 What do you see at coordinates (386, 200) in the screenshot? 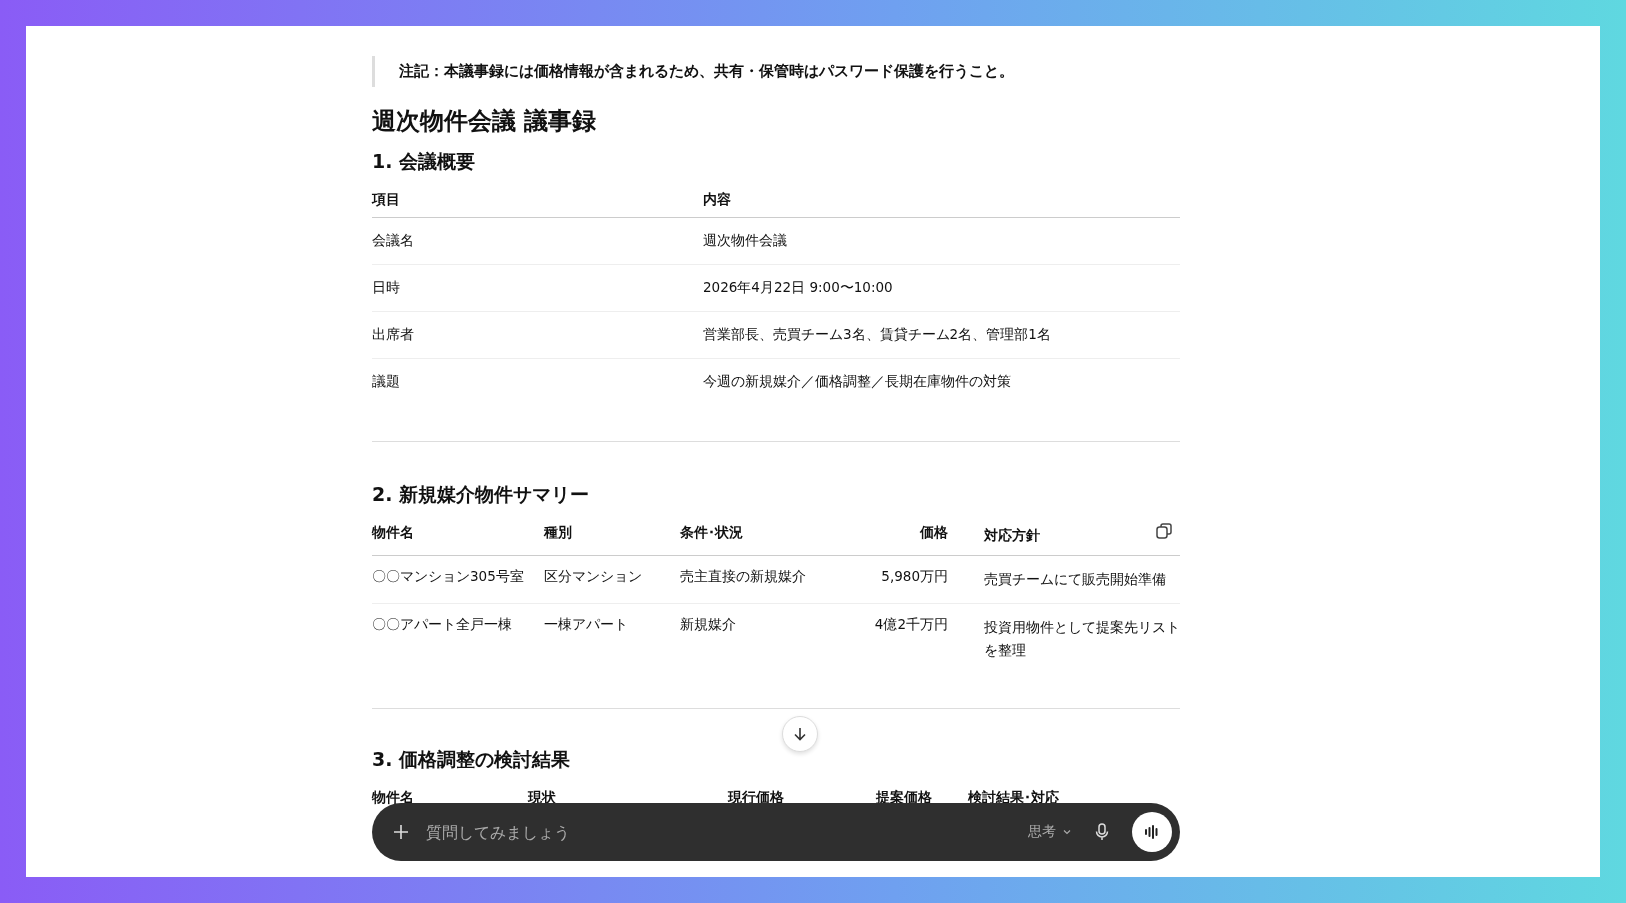
I see `column-header: 項目` at bounding box center [386, 200].